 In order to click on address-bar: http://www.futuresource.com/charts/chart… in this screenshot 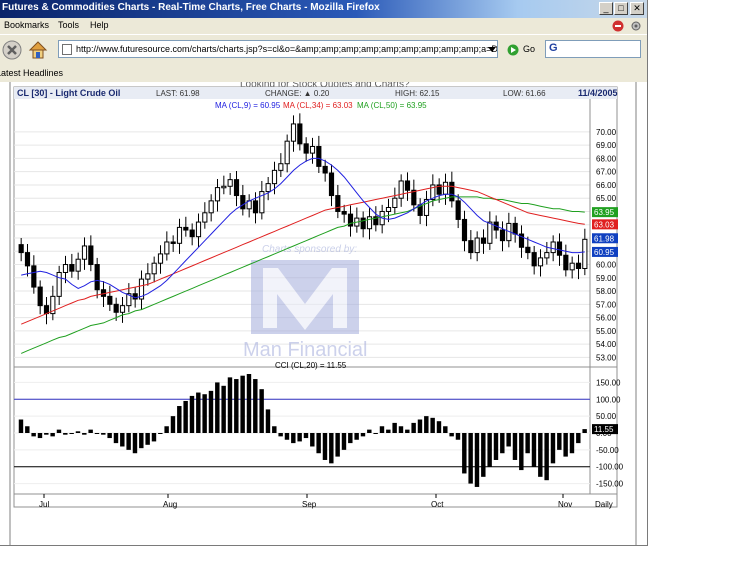, I will do `click(278, 49)`.